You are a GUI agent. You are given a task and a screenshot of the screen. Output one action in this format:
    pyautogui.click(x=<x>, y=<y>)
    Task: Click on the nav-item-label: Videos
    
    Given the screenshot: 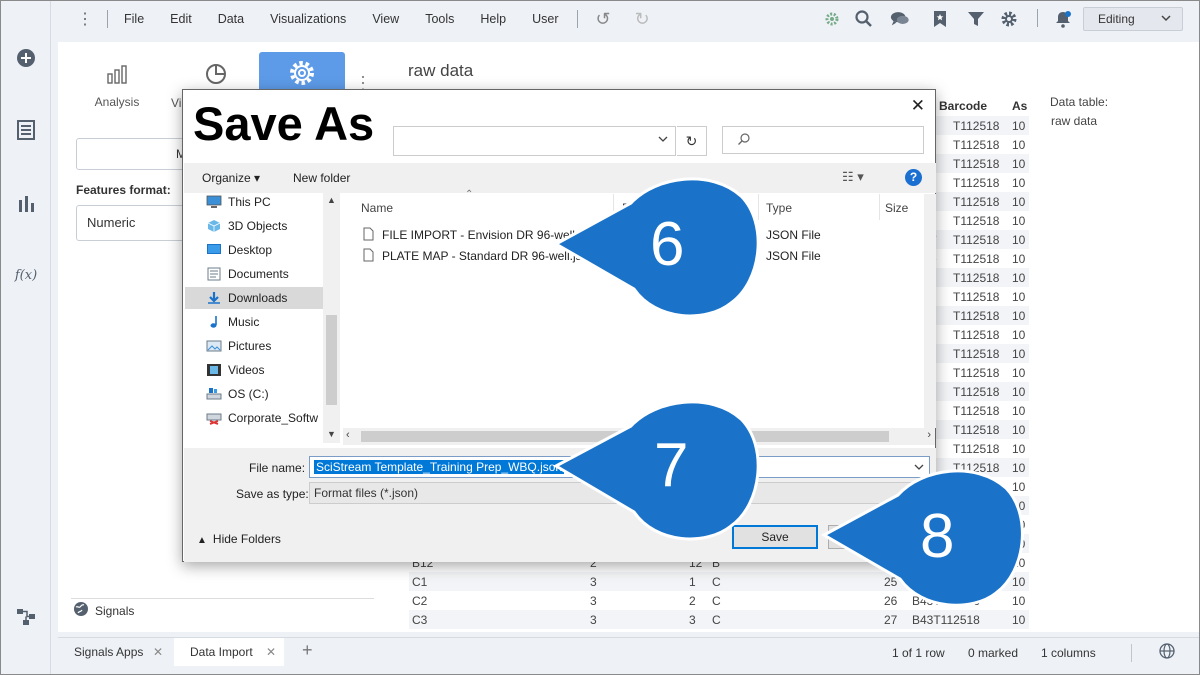 What is the action you would take?
    pyautogui.click(x=246, y=370)
    